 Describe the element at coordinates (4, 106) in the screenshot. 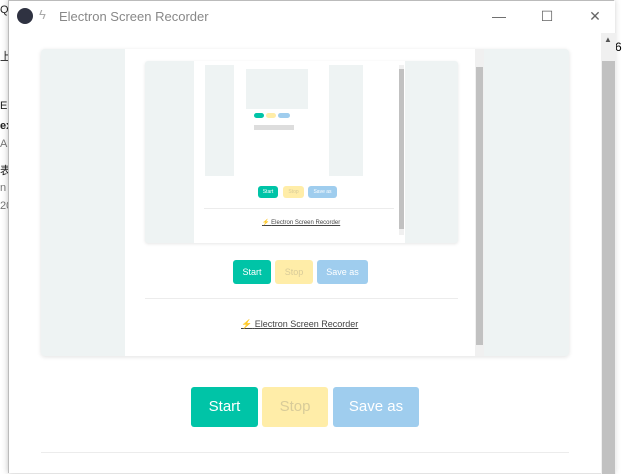

I see `bg-text: El` at that location.